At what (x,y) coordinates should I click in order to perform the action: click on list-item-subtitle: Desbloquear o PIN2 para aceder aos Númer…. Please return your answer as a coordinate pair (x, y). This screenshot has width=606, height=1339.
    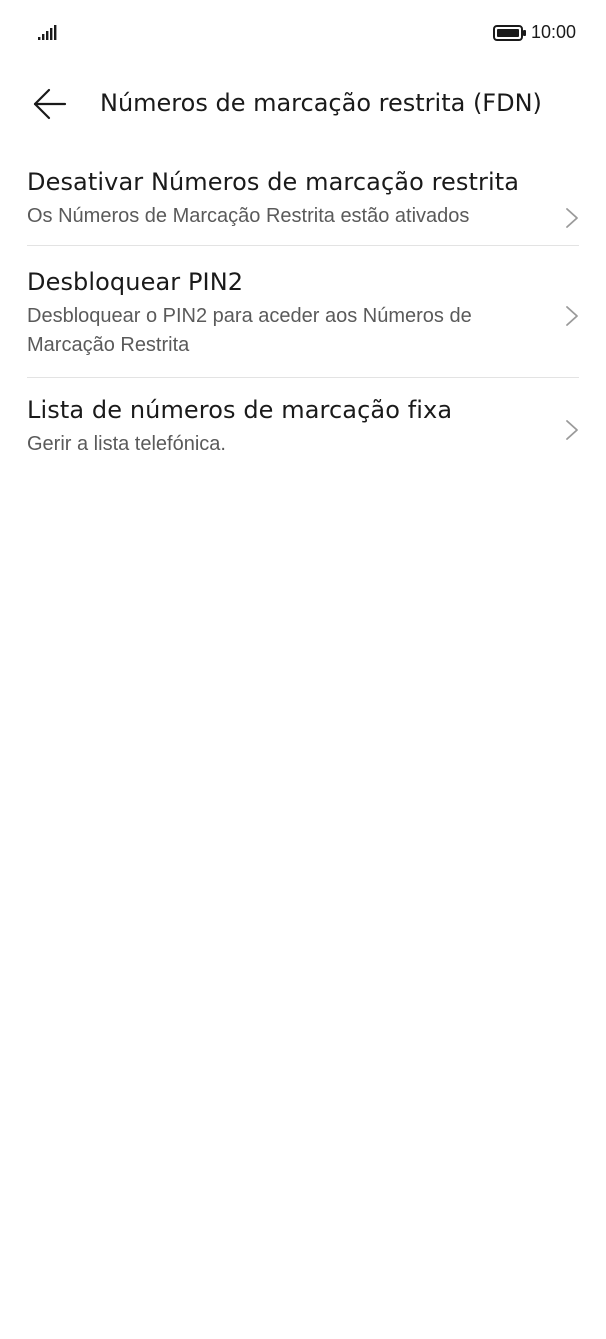
    Looking at the image, I should click on (249, 330).